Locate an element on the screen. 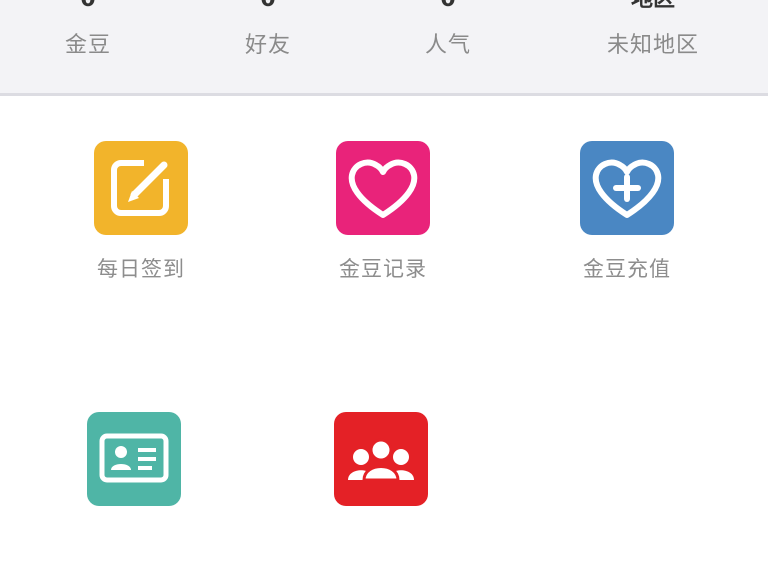  stat-friends: 0 好友 is located at coordinates (268, 46).